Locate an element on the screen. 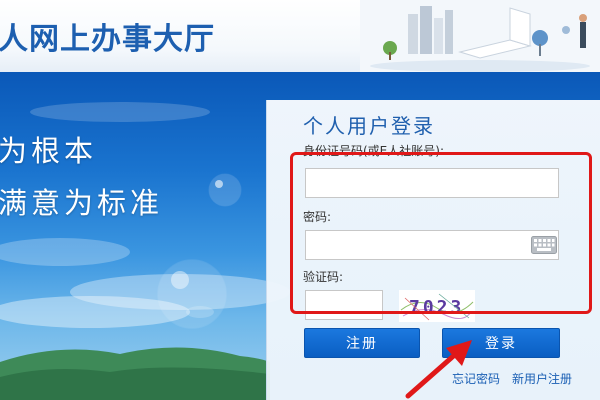 This screenshot has height=400, width=600. header-decoration-illustration is located at coordinates (480, 36).